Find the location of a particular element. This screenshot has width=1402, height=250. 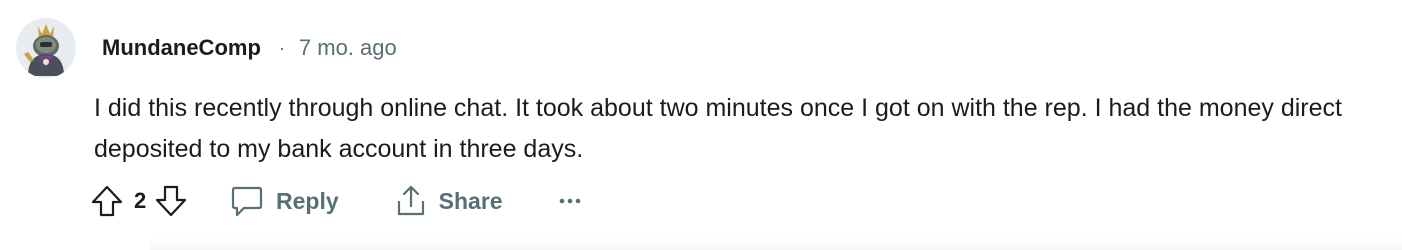

avatar-image is located at coordinates (46, 48).